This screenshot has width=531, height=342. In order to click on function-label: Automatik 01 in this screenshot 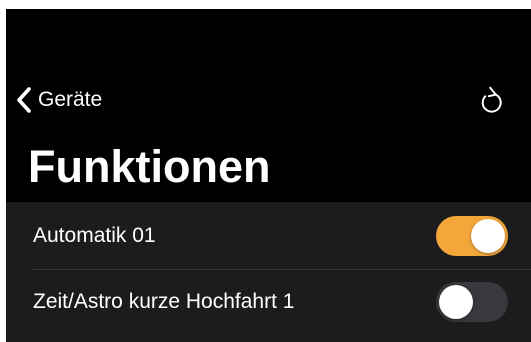, I will do `click(94, 235)`.